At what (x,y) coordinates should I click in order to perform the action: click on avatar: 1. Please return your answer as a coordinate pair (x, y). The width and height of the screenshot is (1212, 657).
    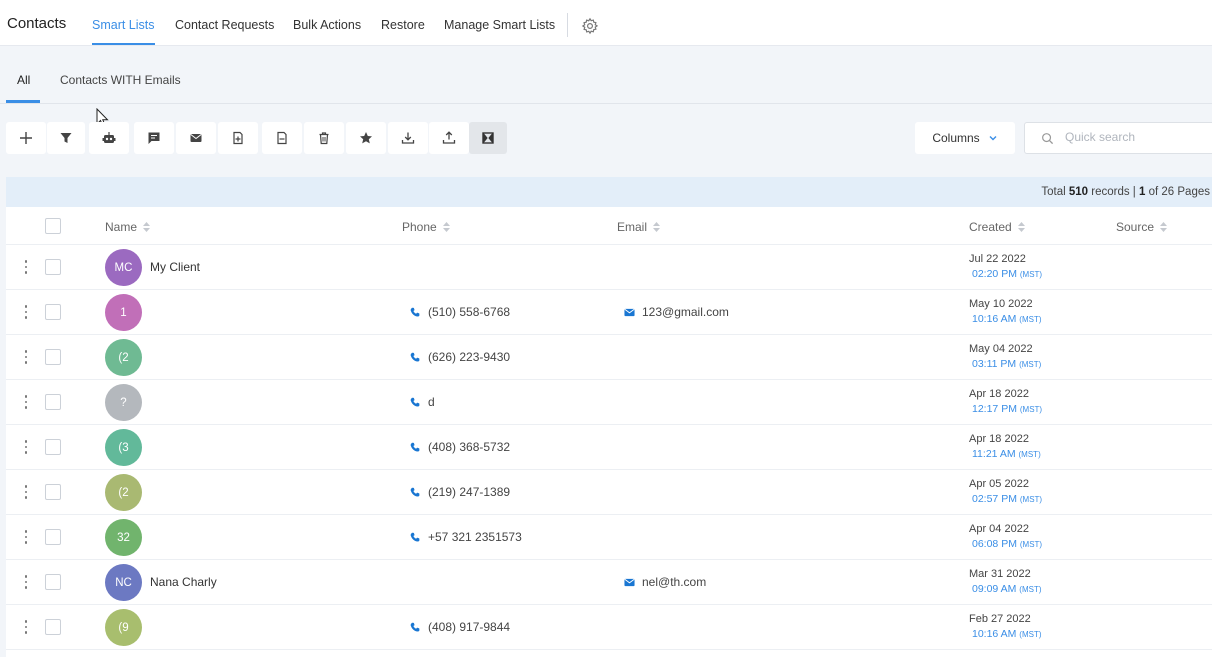
    Looking at the image, I should click on (123, 312).